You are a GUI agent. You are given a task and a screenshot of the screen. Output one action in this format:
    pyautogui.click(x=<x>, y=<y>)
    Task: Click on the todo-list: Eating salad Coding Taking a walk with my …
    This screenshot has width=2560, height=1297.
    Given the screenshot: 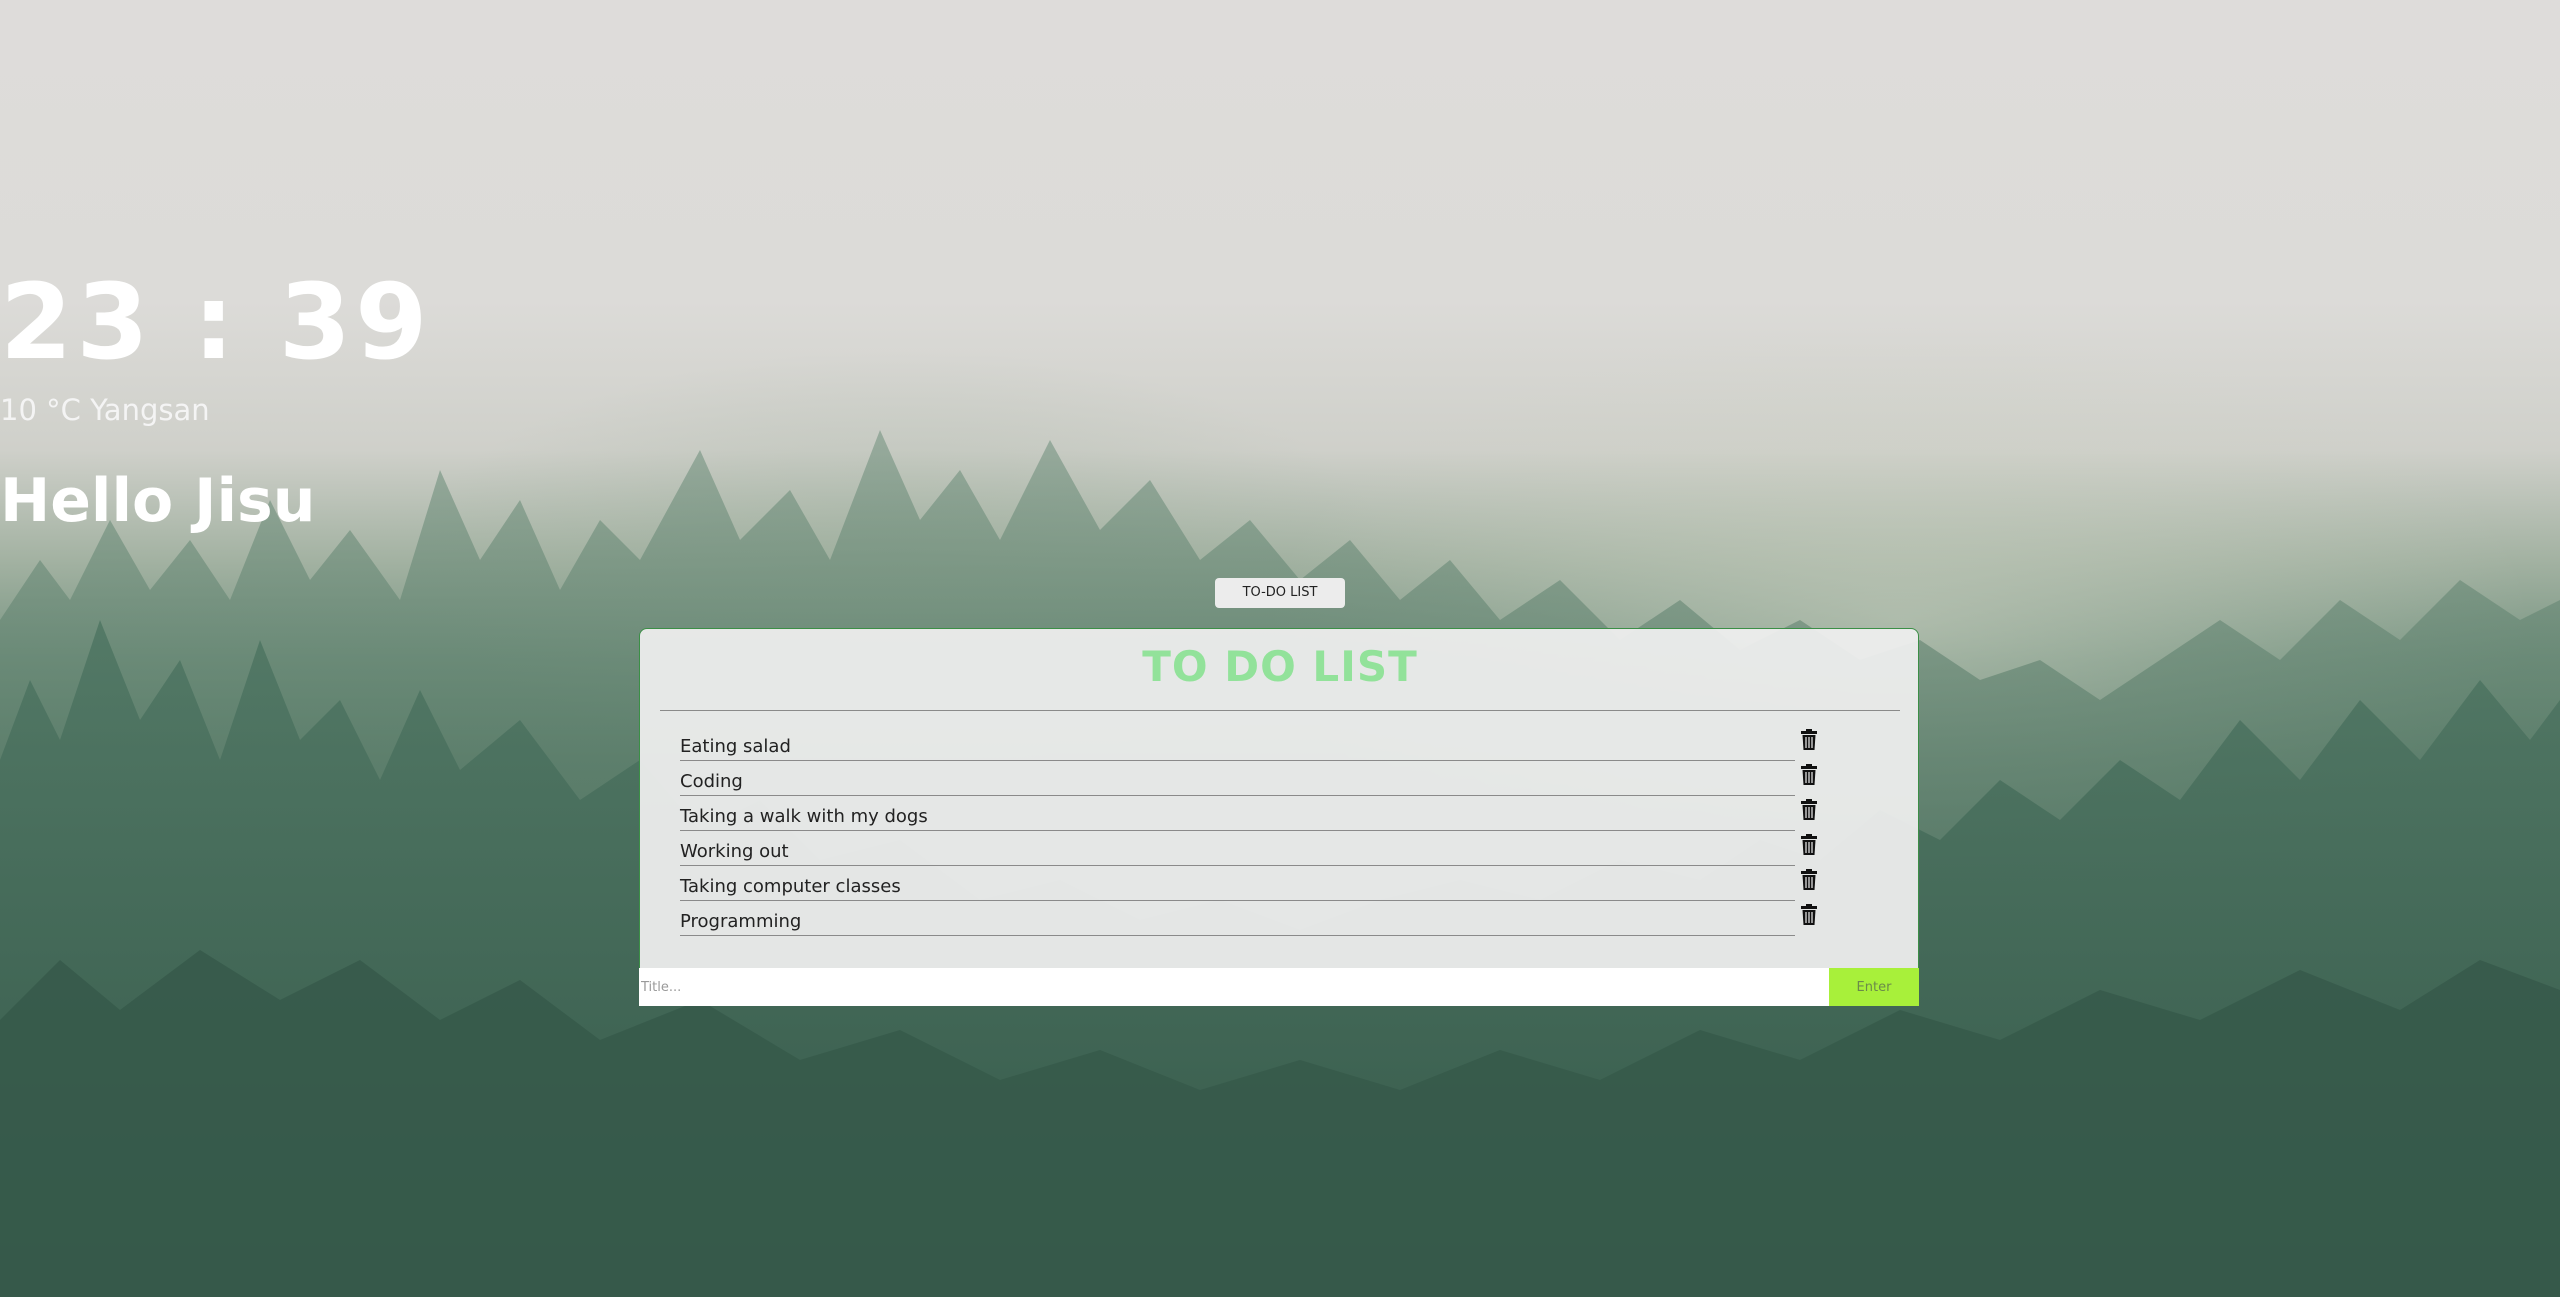 What is the action you would take?
    pyautogui.click(x=1280, y=832)
    